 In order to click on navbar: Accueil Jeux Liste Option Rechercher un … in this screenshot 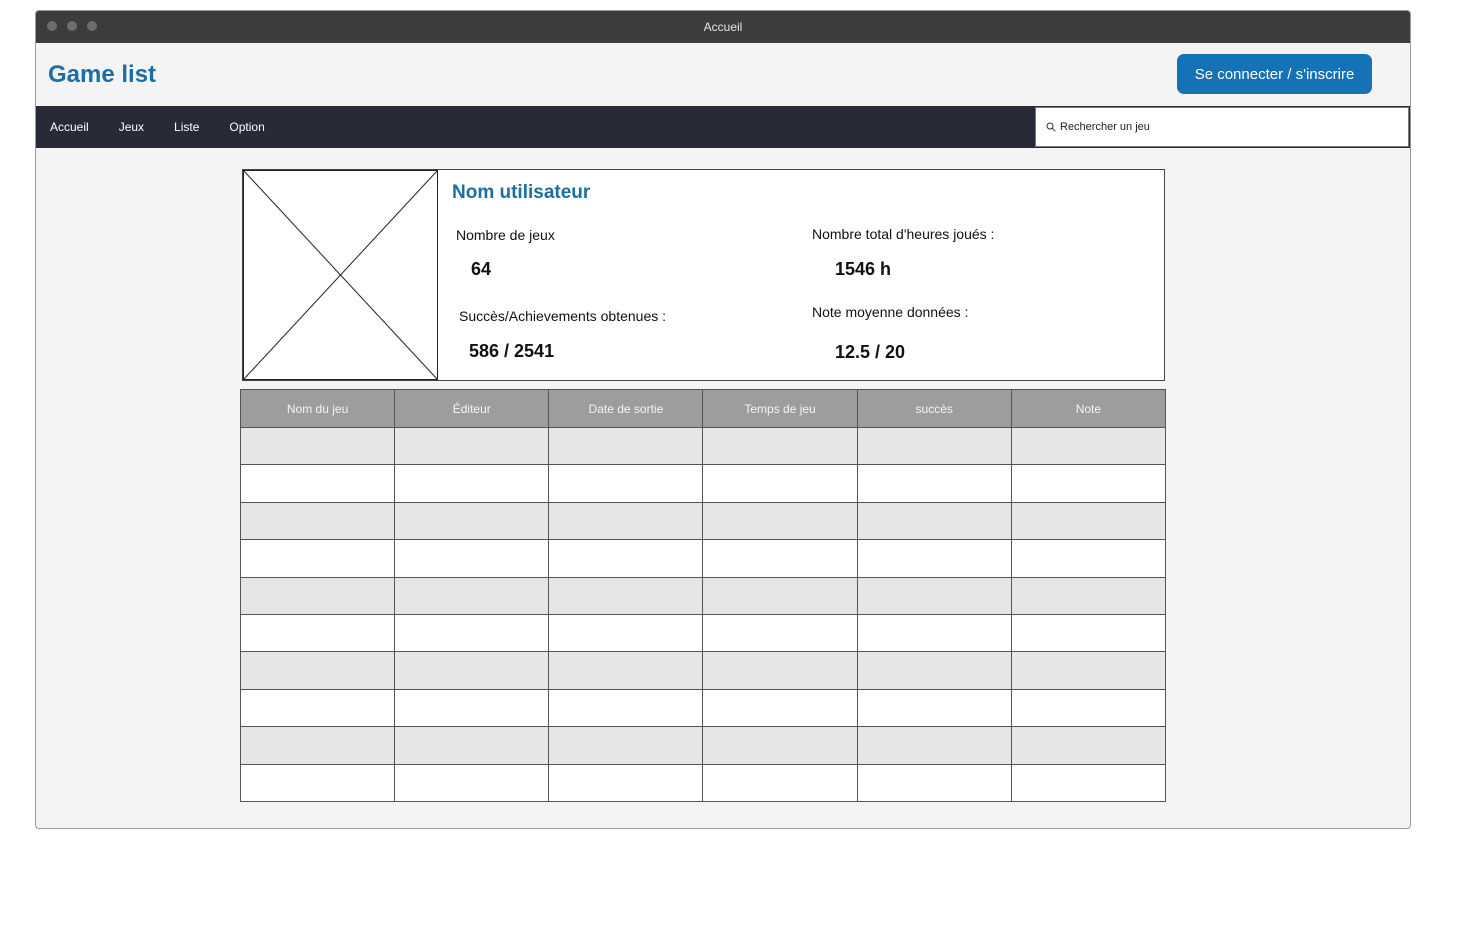, I will do `click(723, 127)`.